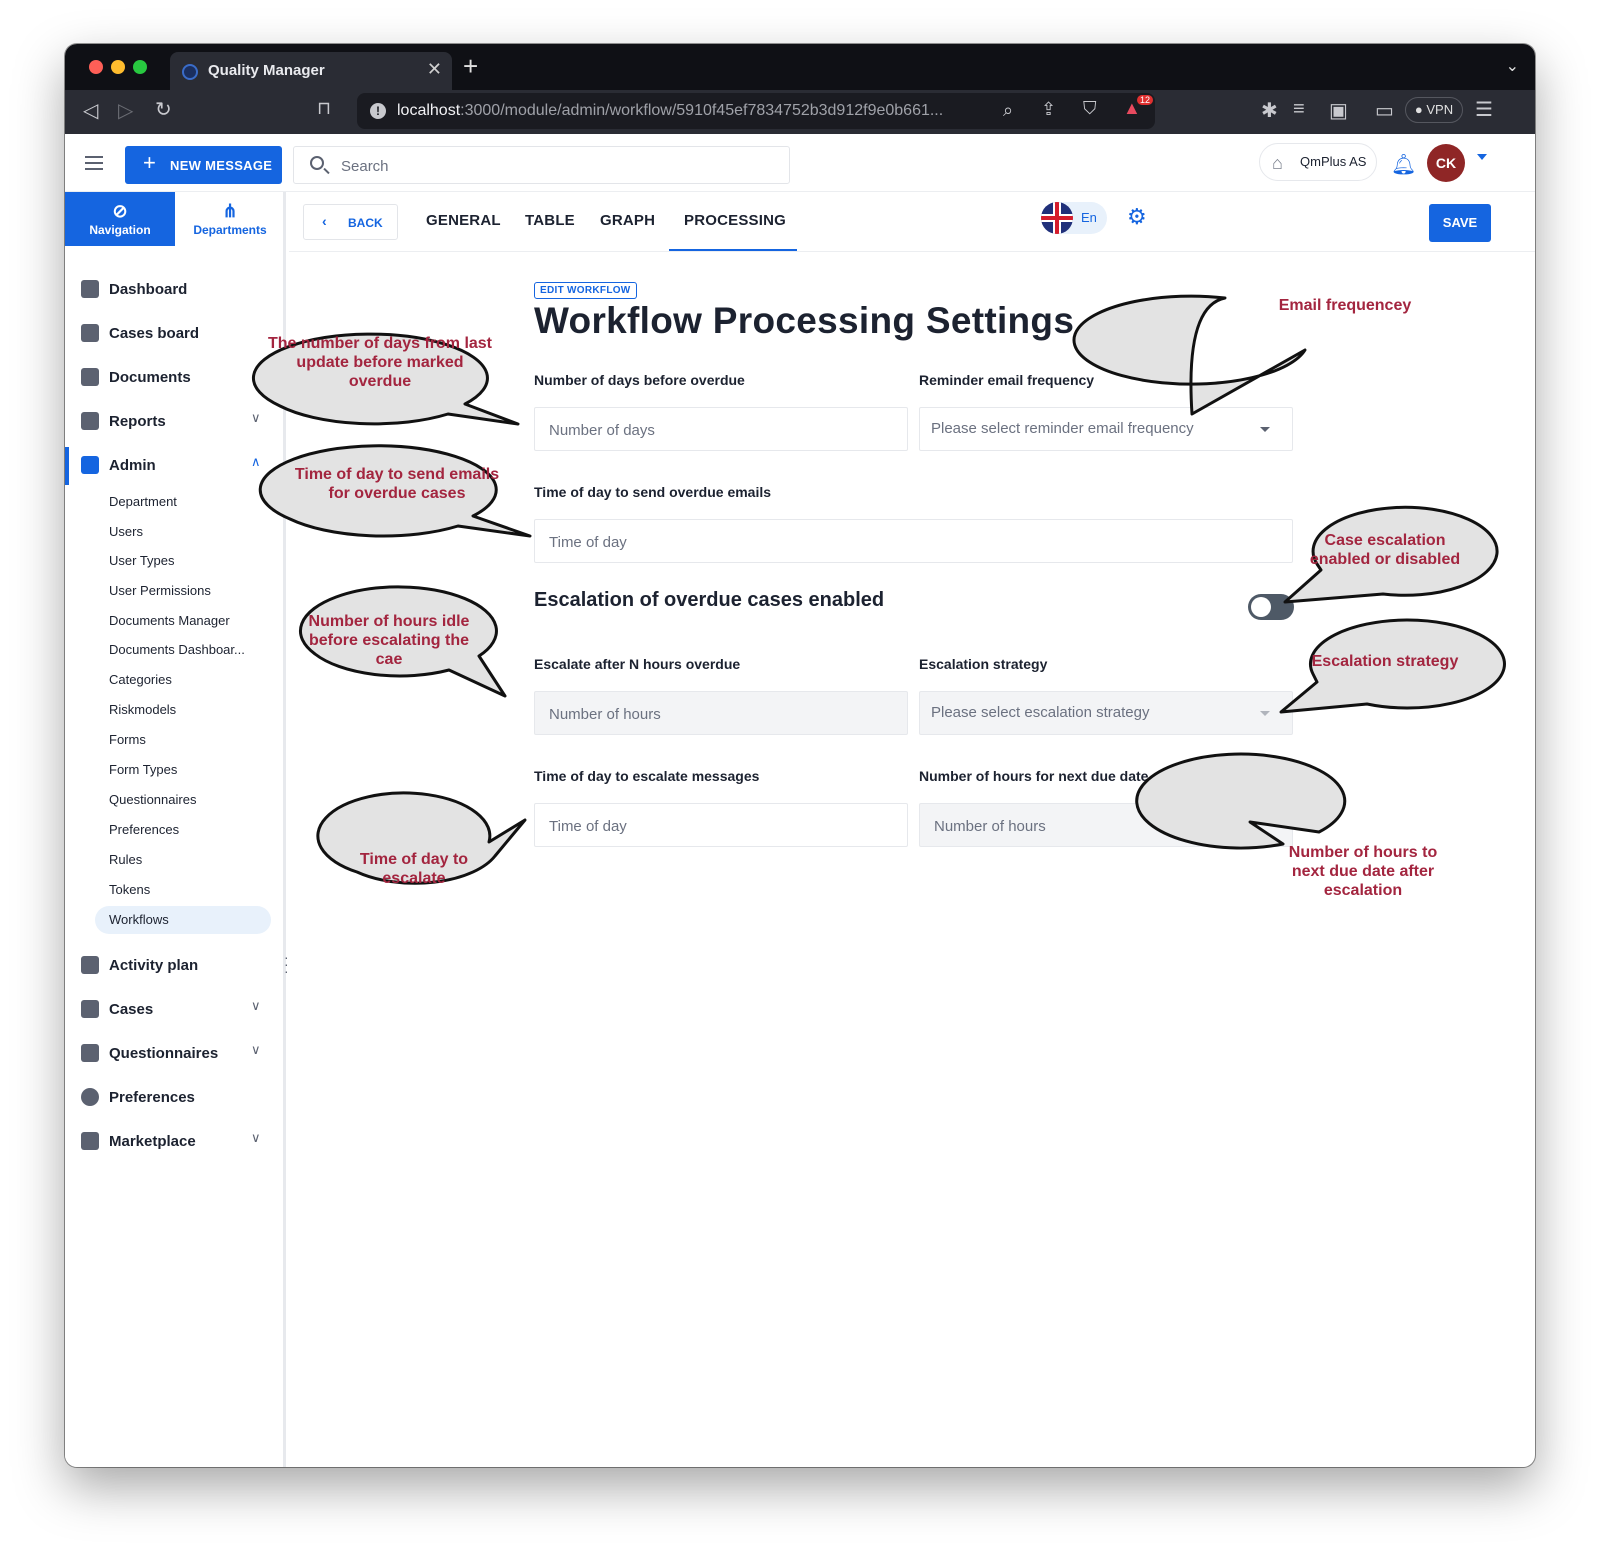 The height and width of the screenshot is (1552, 1600). I want to click on sidebar-subitem-department: Department, so click(194, 502).